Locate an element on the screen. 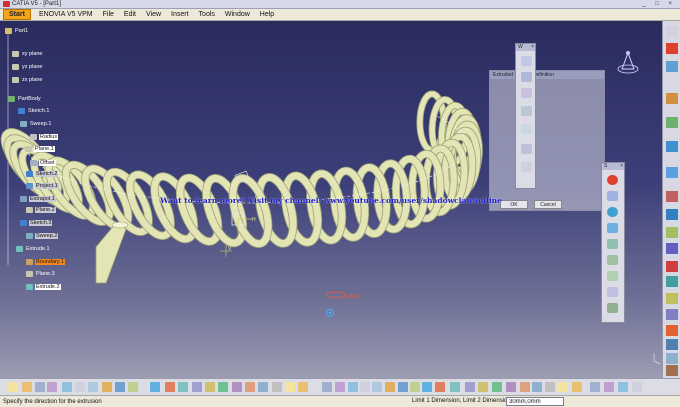 This screenshot has width=680, height=407. projection-icon is located at coordinates (526, 111).